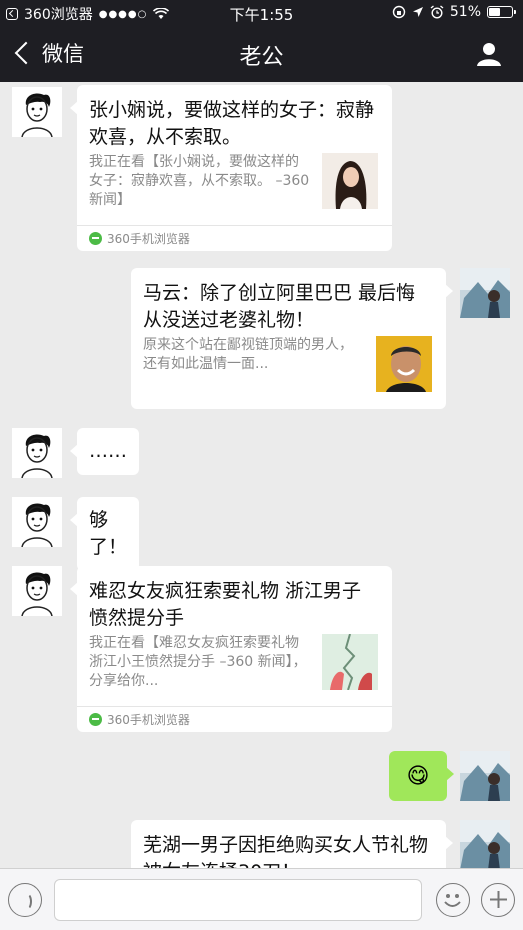  What do you see at coordinates (261, 57) in the screenshot?
I see `chat-title: 老公` at bounding box center [261, 57].